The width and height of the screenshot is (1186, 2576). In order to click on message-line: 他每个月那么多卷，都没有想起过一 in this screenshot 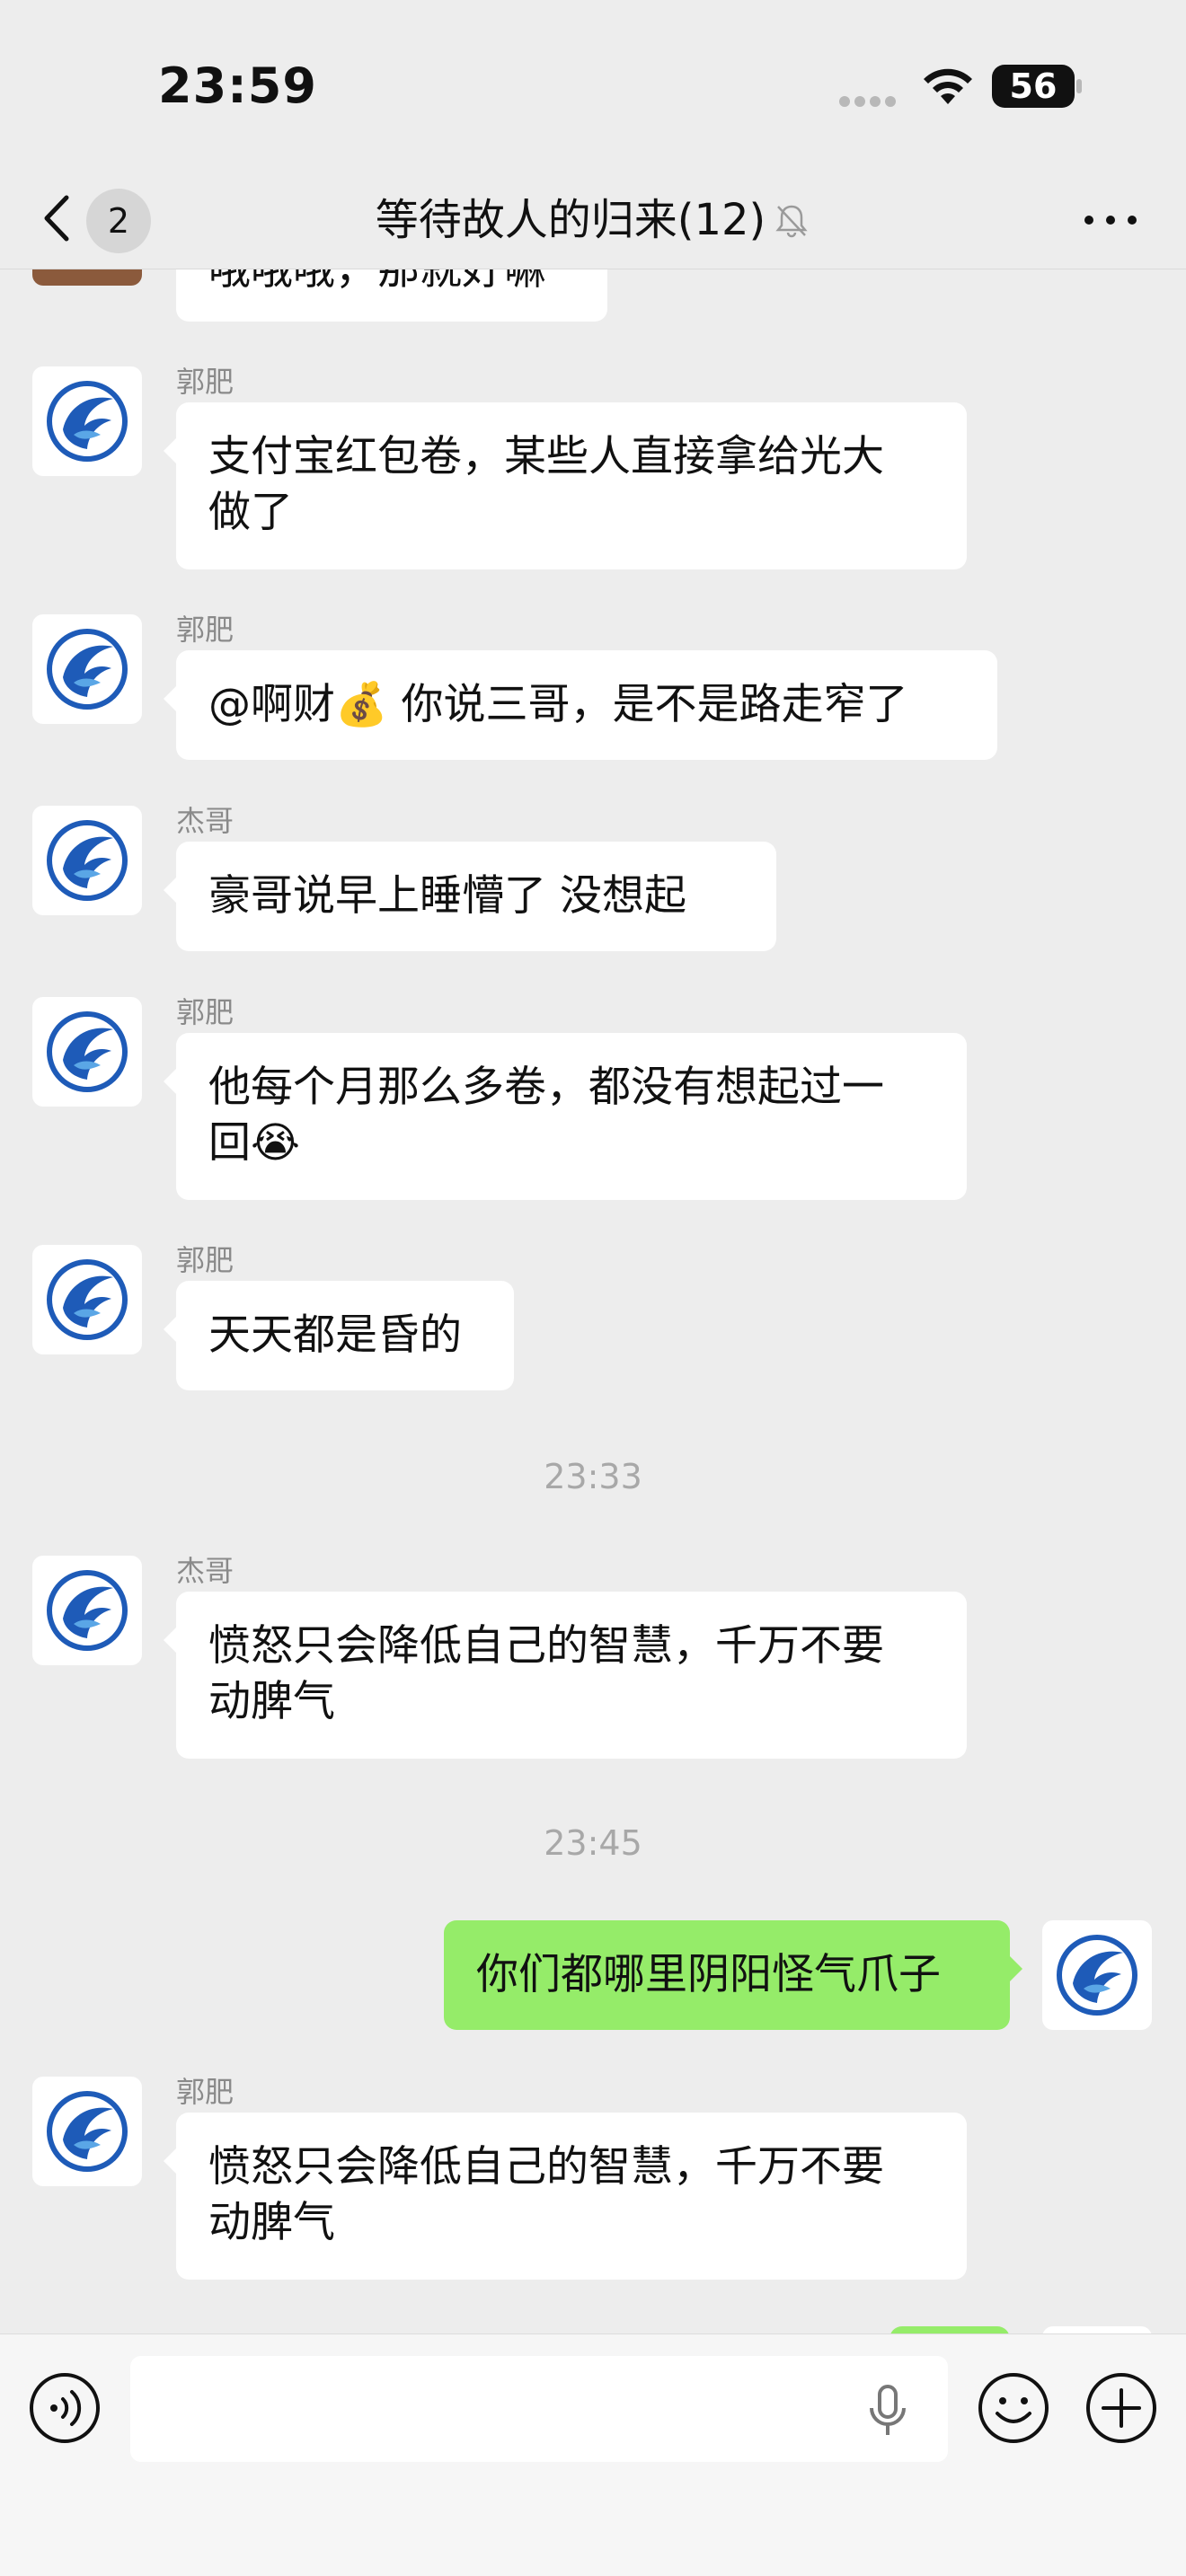, I will do `click(546, 1087)`.